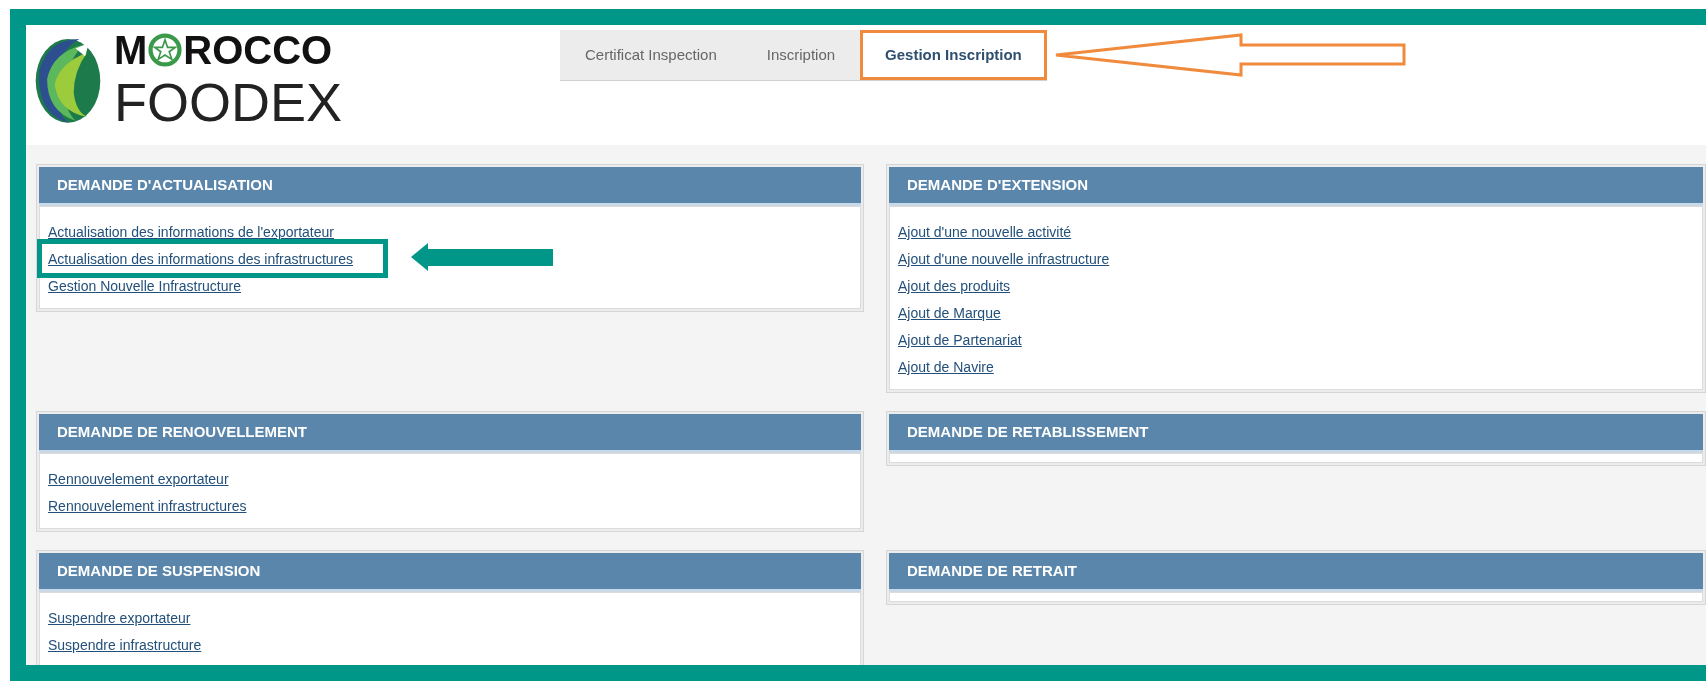 The width and height of the screenshot is (1706, 681). What do you see at coordinates (144, 286) in the screenshot?
I see `link: Gestion Nouvelle Infrastructure` at bounding box center [144, 286].